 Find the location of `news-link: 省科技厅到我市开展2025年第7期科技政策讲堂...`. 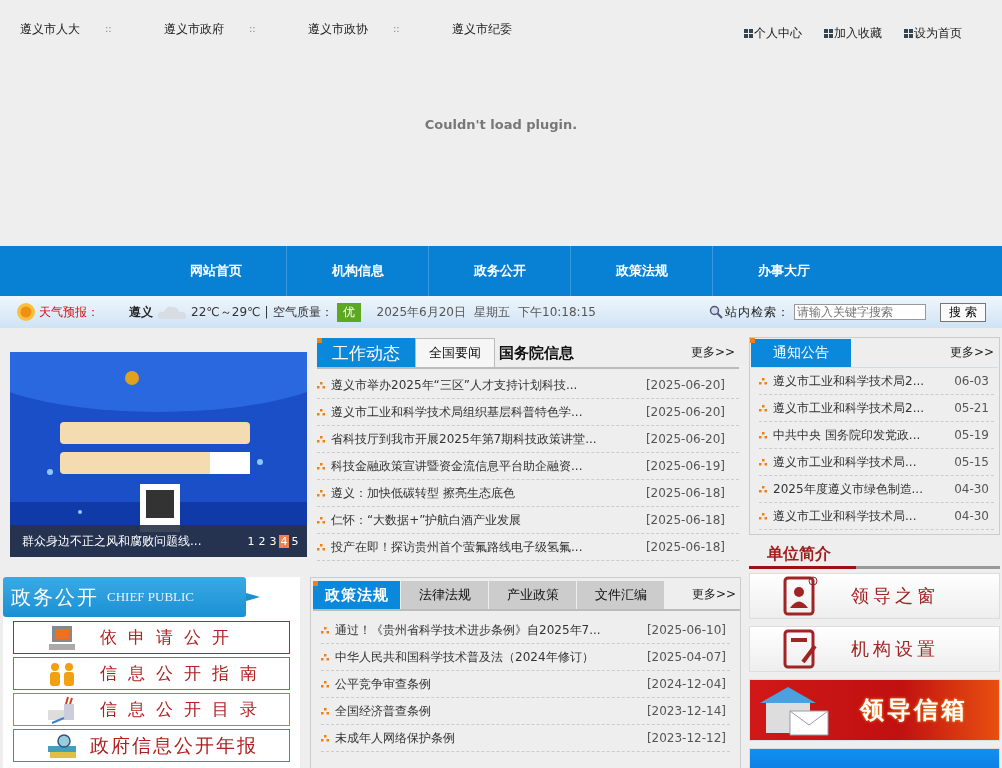

news-link: 省科技厅到我市开展2025年第7期科技政策讲堂... is located at coordinates (464, 439).